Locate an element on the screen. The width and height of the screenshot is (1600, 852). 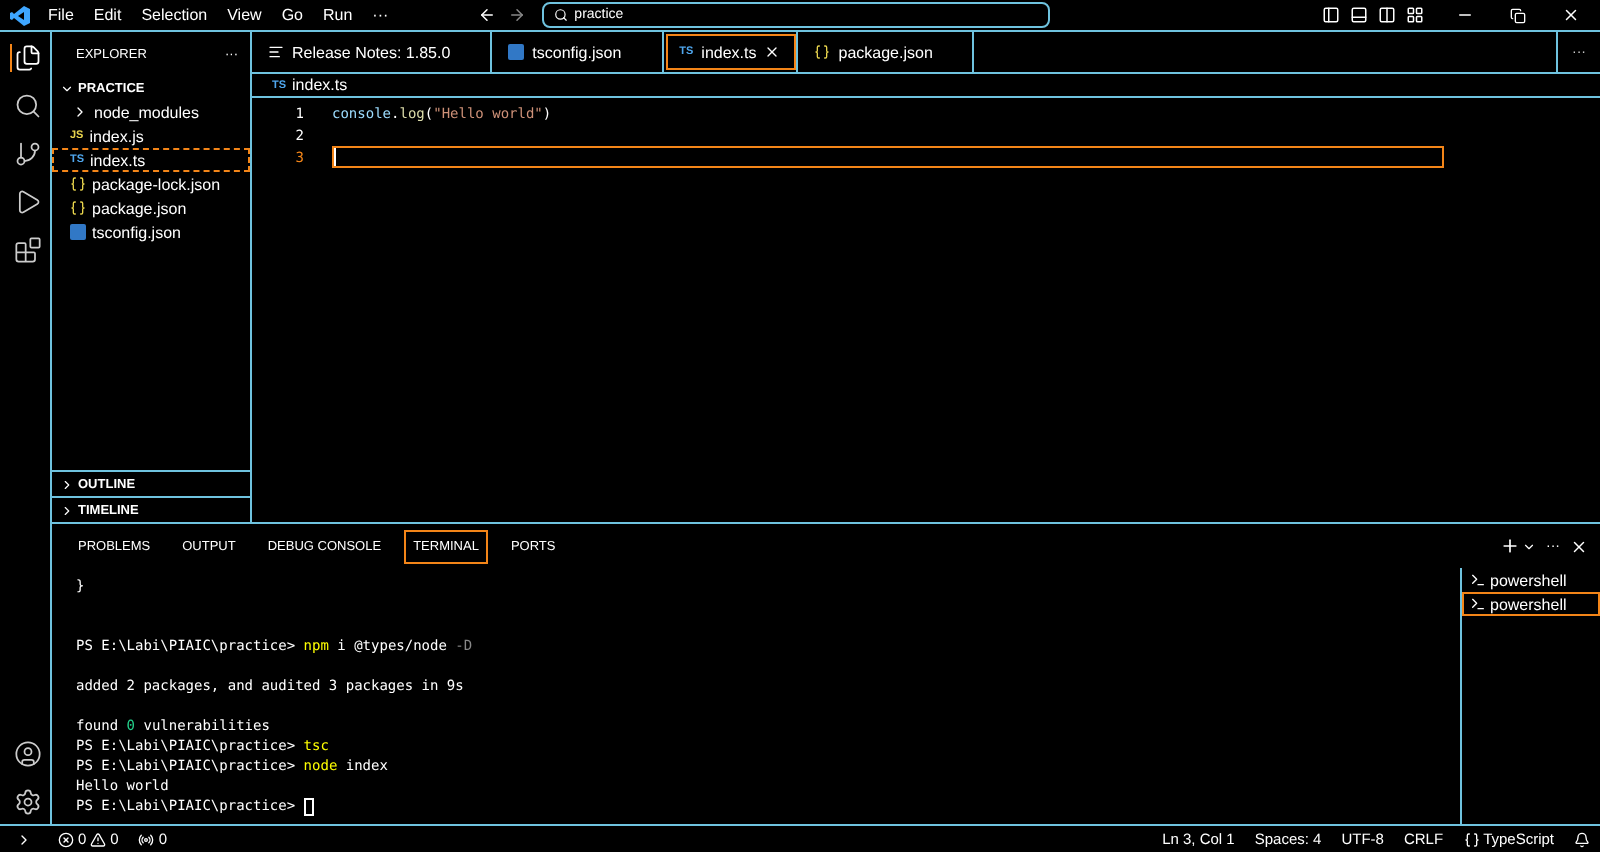
menu-item: ··· is located at coordinates (380, 15).